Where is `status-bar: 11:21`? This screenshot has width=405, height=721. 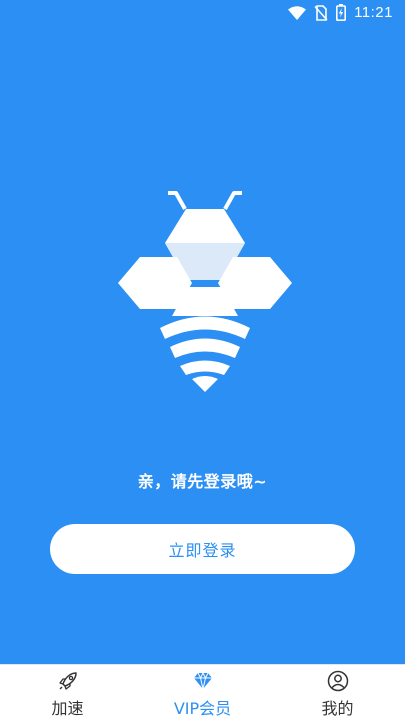 status-bar: 11:21 is located at coordinates (202, 14).